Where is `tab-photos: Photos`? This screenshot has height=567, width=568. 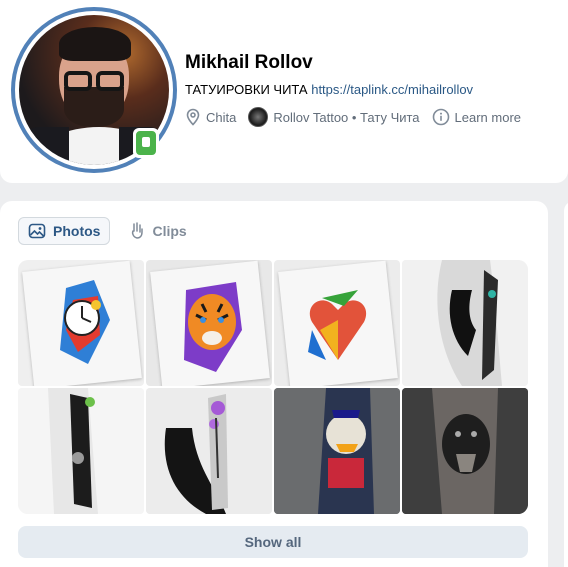 tab-photos: Photos is located at coordinates (64, 231).